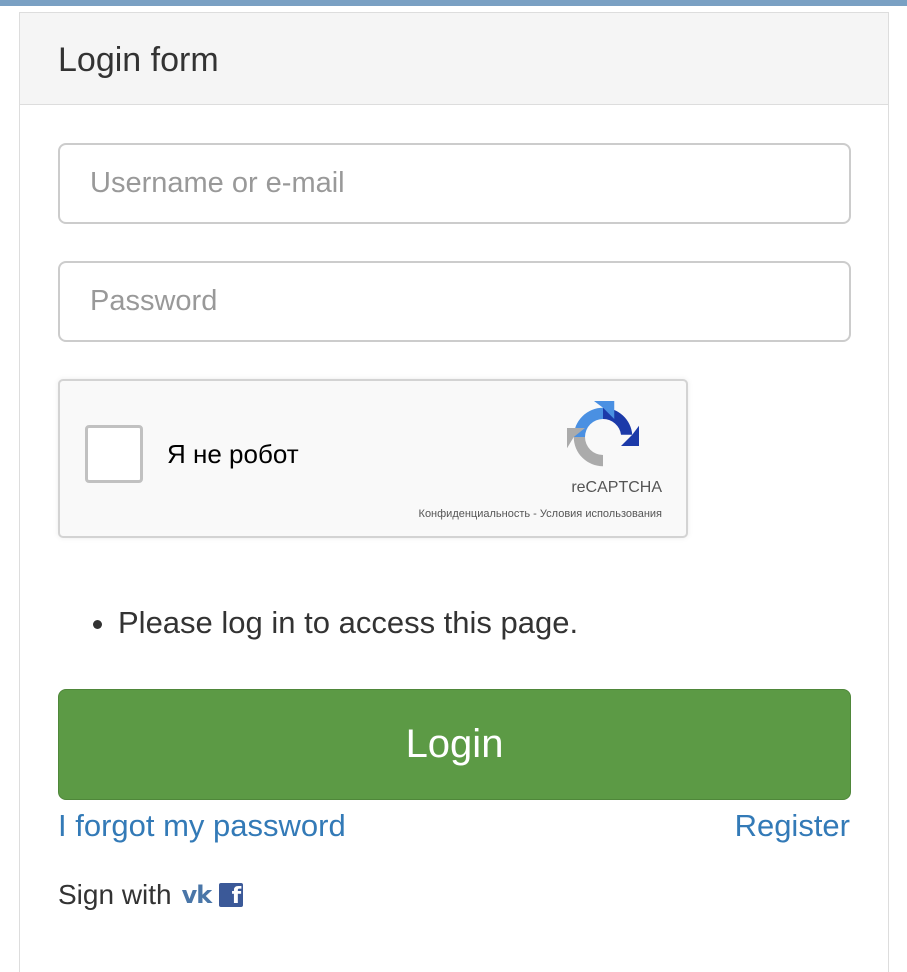  I want to click on recaptcha-checkbox, so click(114, 454).